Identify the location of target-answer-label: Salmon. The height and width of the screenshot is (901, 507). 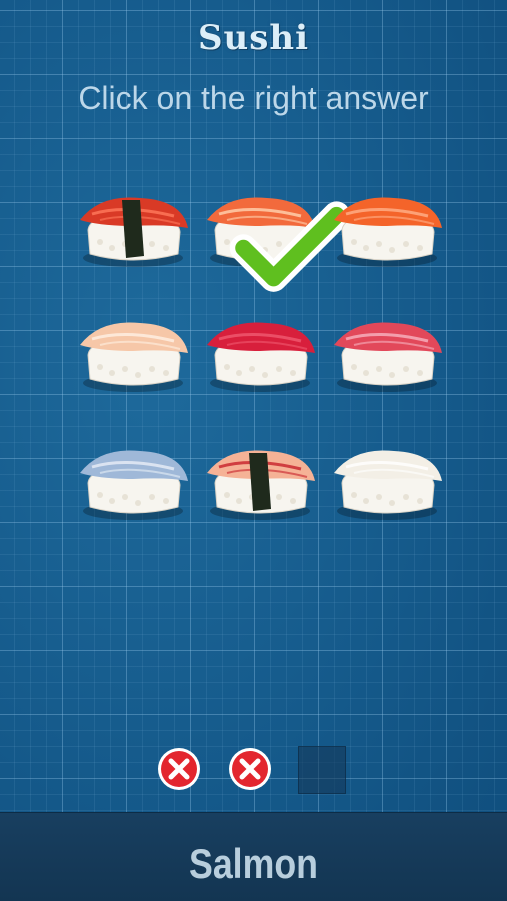
(253, 863).